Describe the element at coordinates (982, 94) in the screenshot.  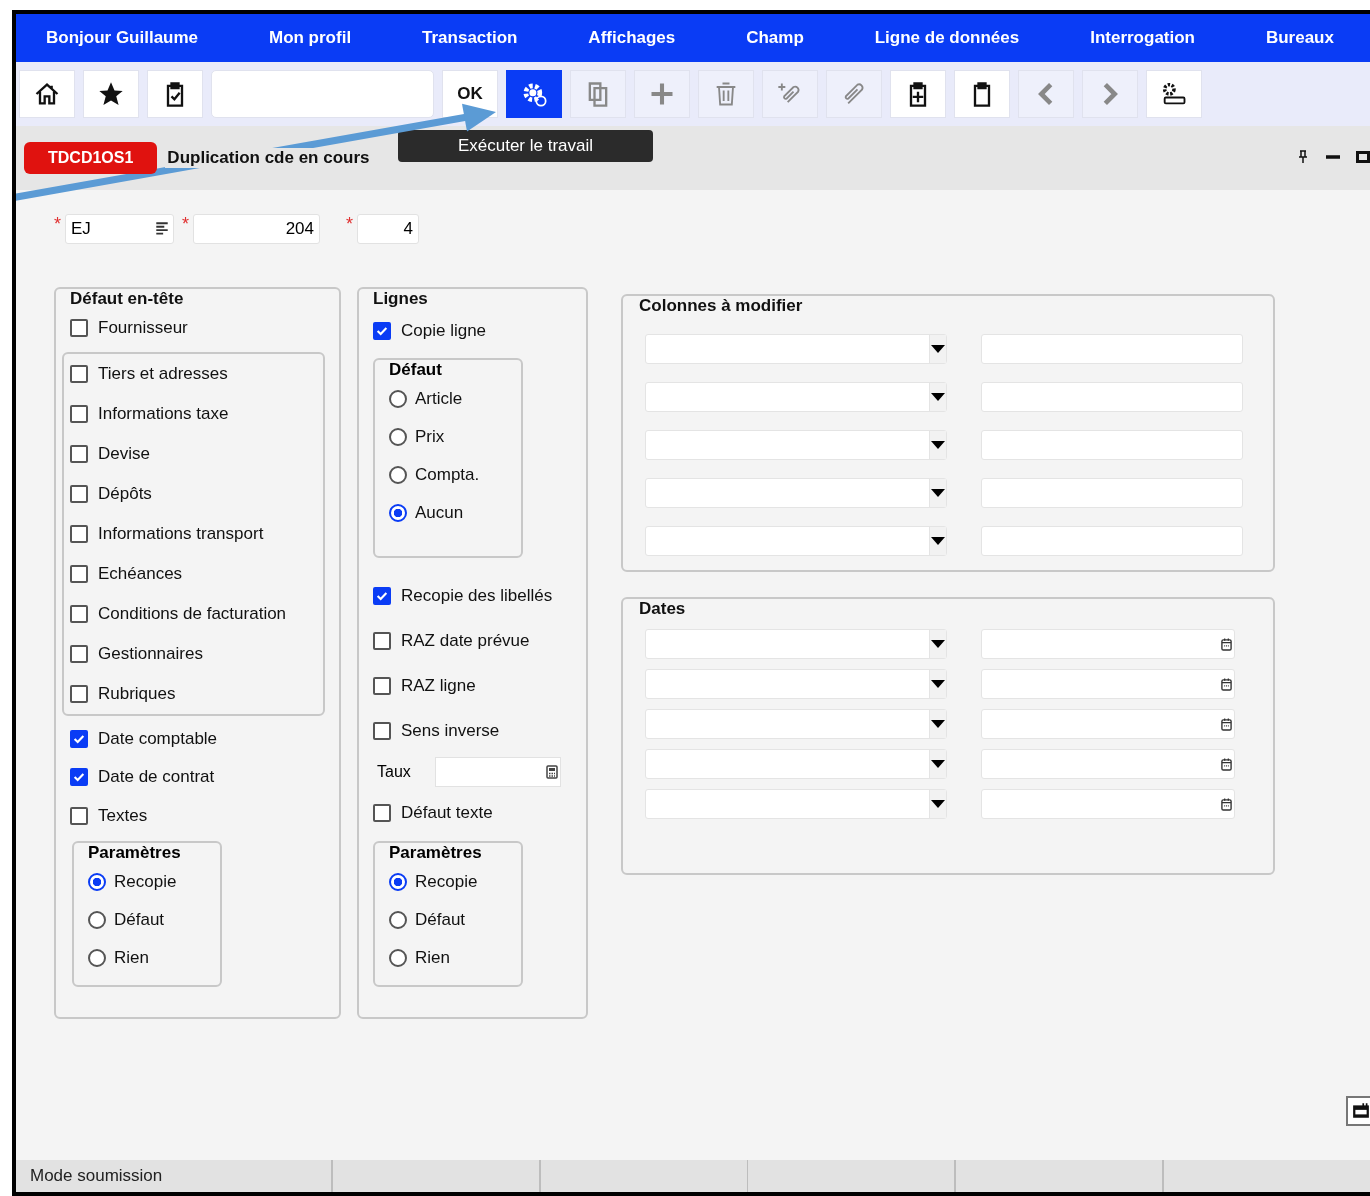
I see `clipboard-button` at that location.